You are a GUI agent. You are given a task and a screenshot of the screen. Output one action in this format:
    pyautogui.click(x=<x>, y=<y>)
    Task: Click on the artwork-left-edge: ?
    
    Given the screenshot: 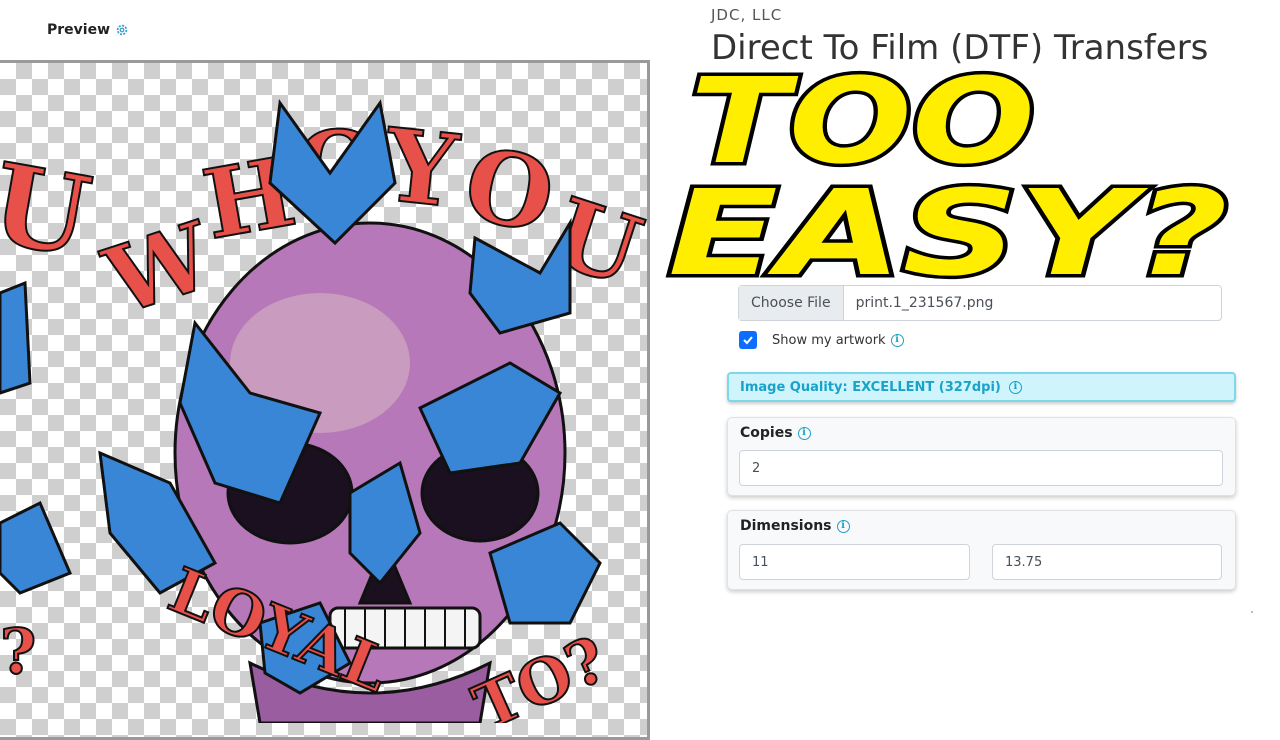 What is the action you would take?
    pyautogui.click(x=18, y=651)
    